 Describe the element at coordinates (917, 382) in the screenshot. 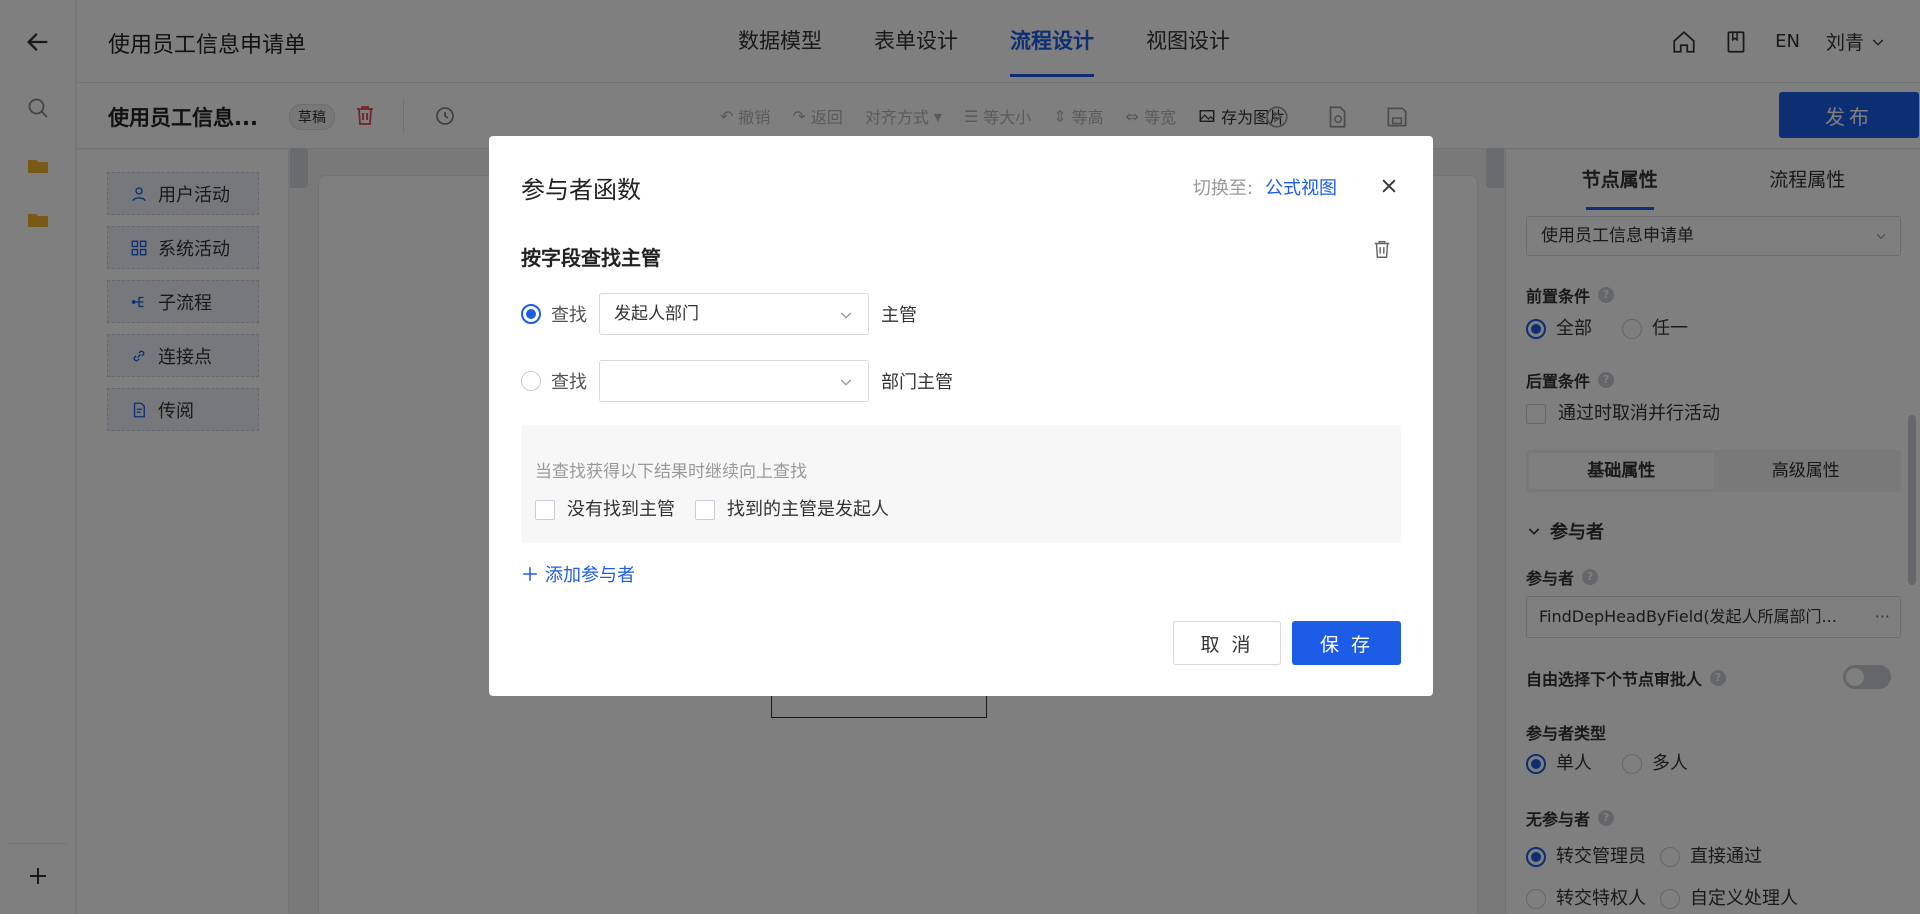

I see `suffix-label: 部门主管` at that location.